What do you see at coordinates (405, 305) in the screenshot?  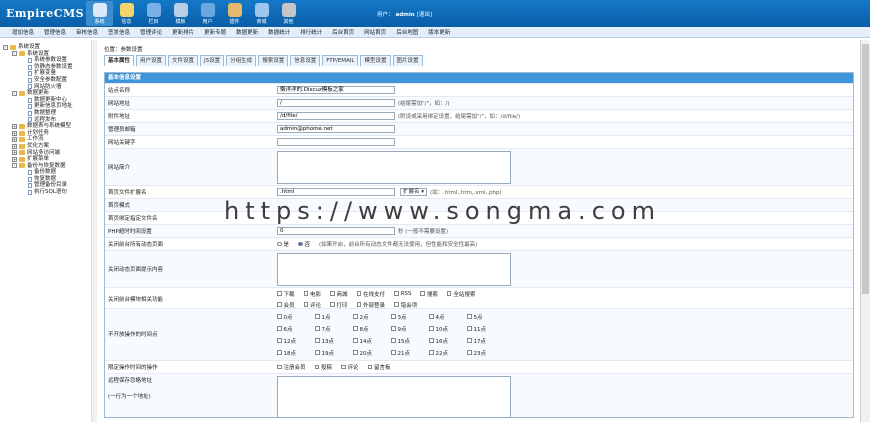 I see `module-option: 错会项` at bounding box center [405, 305].